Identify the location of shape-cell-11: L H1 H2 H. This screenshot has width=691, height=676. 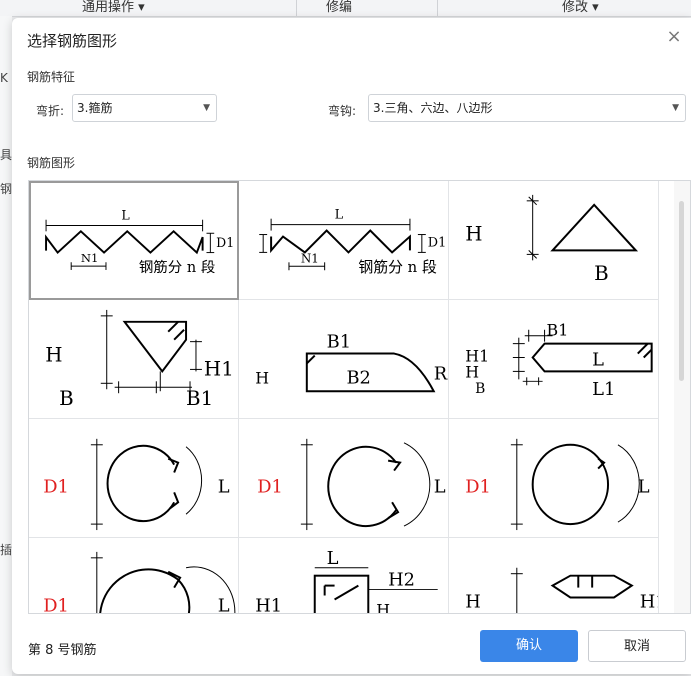
(344, 576).